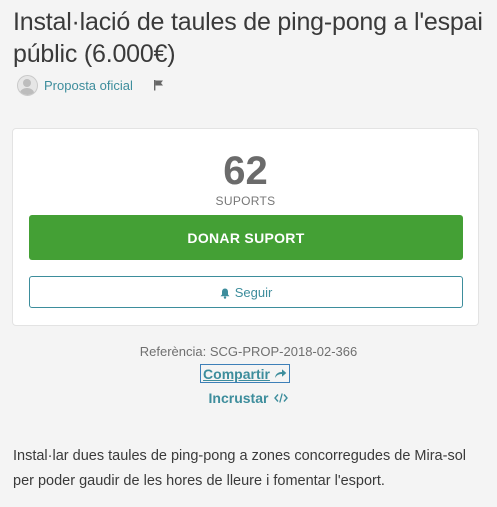 The image size is (497, 507). What do you see at coordinates (159, 85) in the screenshot?
I see `flag-icon` at bounding box center [159, 85].